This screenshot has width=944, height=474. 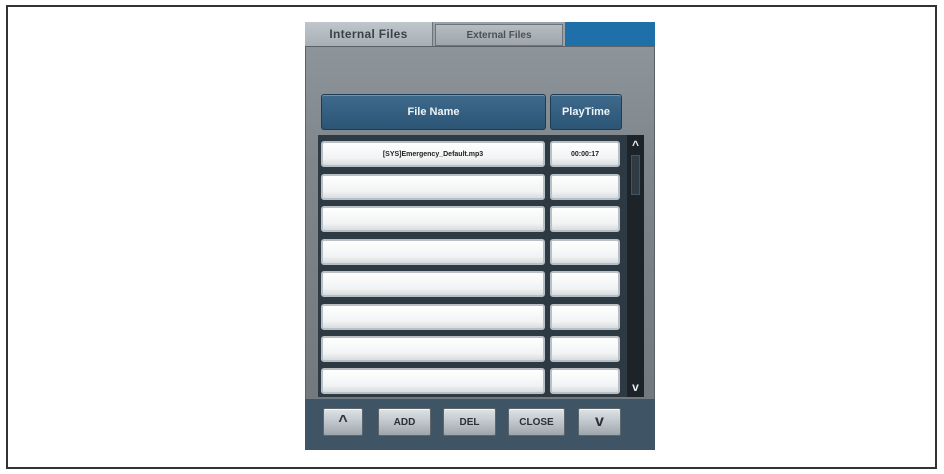 What do you see at coordinates (343, 422) in the screenshot?
I see `page-up-button: ^` at bounding box center [343, 422].